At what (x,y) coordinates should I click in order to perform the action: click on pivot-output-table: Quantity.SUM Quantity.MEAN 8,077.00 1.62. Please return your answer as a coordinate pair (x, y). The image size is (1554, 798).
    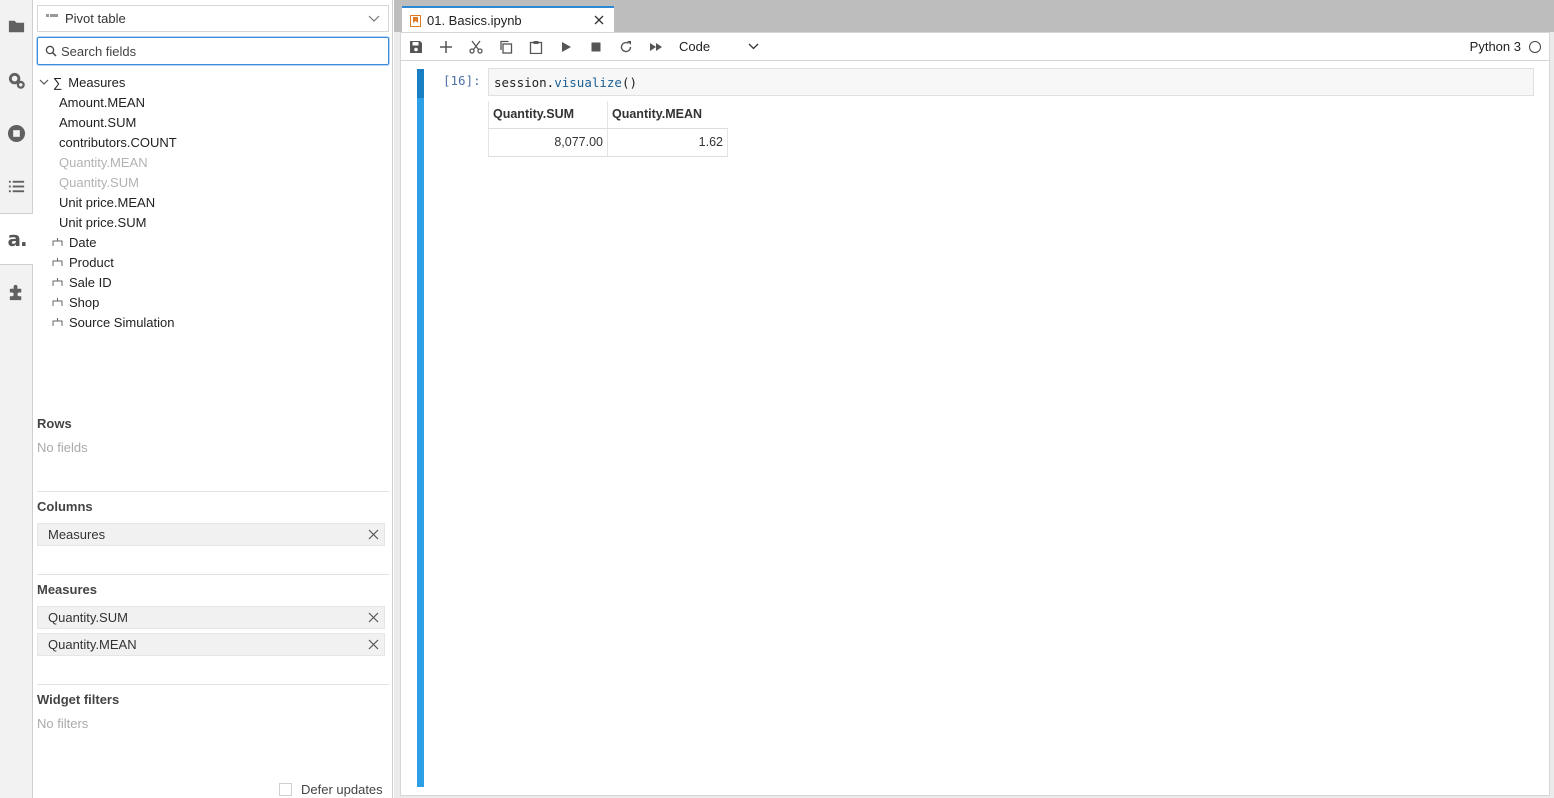
    Looking at the image, I should click on (608, 129).